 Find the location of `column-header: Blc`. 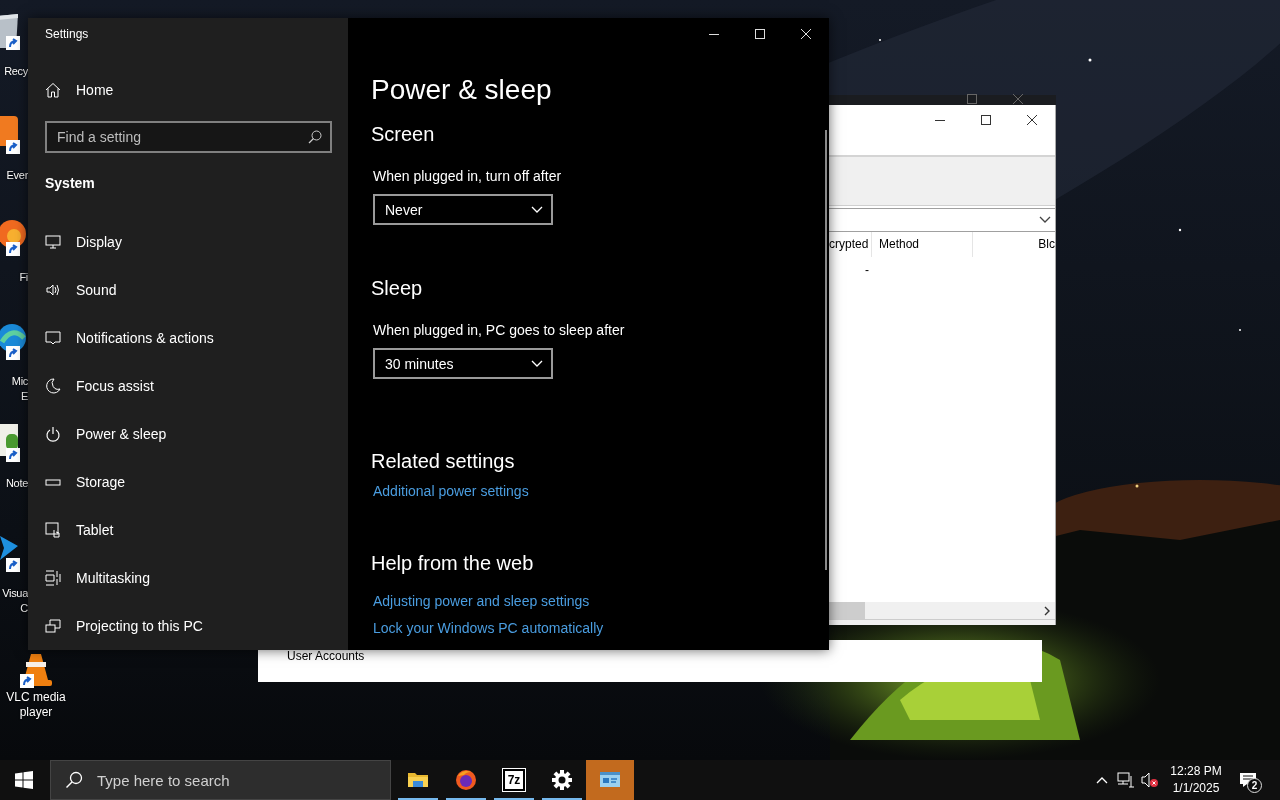

column-header: Blc is located at coordinates (1014, 244).